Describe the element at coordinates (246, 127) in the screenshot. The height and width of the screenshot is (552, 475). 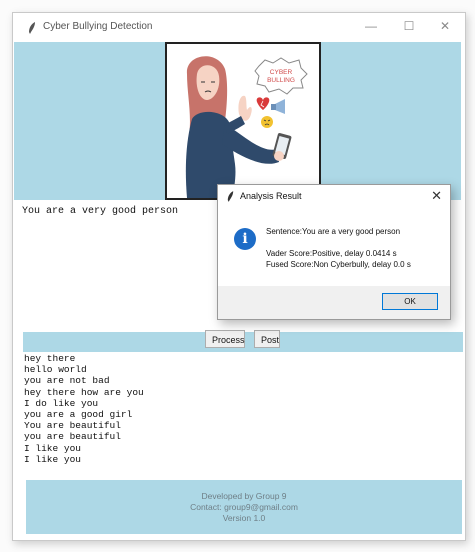
I see `illustration-graphic: CYBER BULLING` at that location.